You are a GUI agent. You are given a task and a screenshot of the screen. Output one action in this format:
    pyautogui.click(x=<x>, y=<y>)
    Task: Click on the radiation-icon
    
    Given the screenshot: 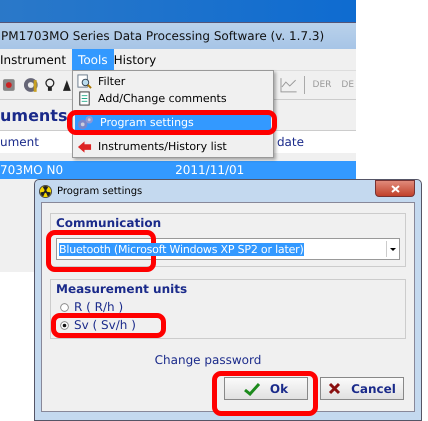 What is the action you would take?
    pyautogui.click(x=45, y=191)
    